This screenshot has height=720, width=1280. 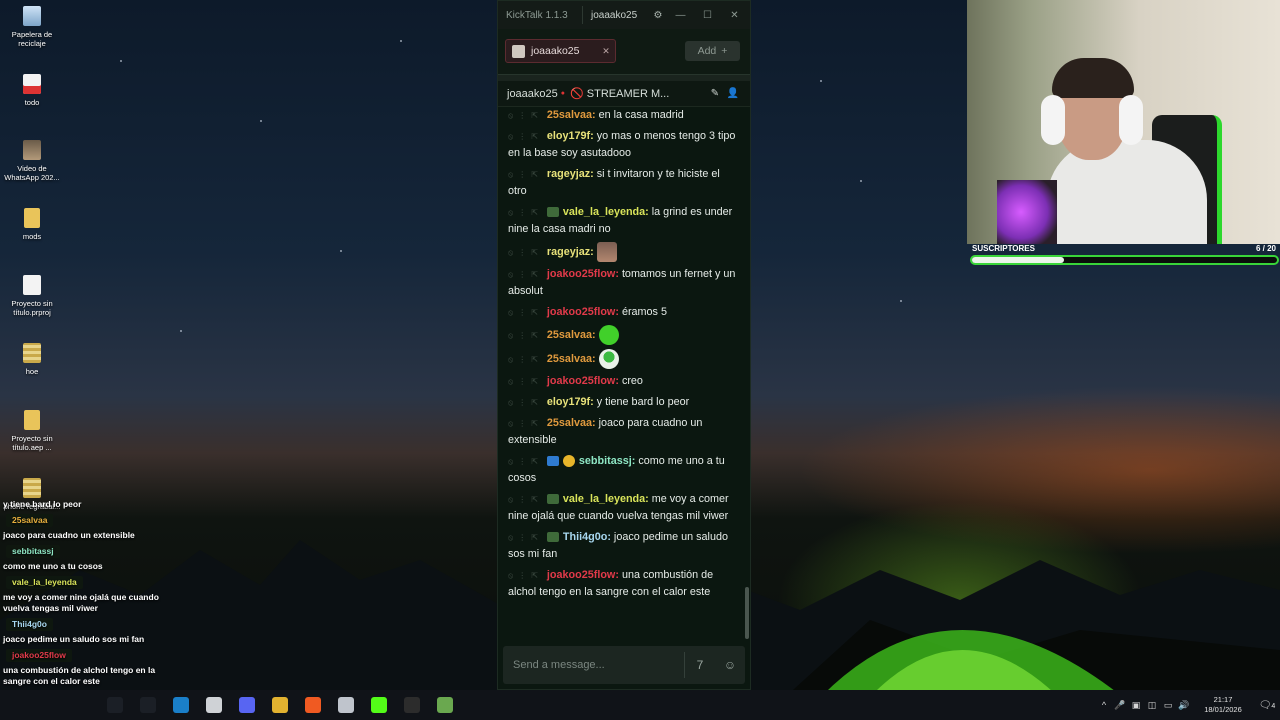 I want to click on explorer-taskbar-button, so click(x=213, y=705).